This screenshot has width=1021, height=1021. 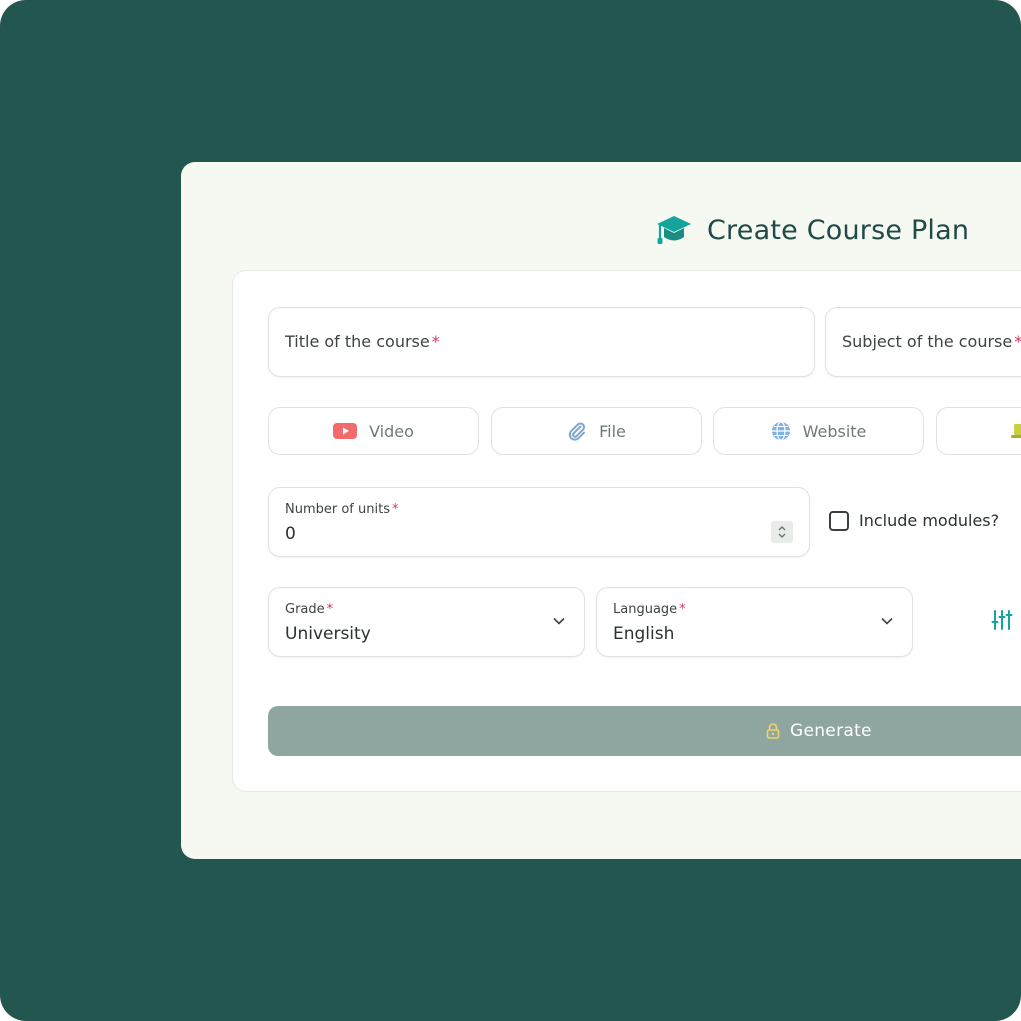 I want to click on stepper-arrows-icon, so click(x=782, y=532).